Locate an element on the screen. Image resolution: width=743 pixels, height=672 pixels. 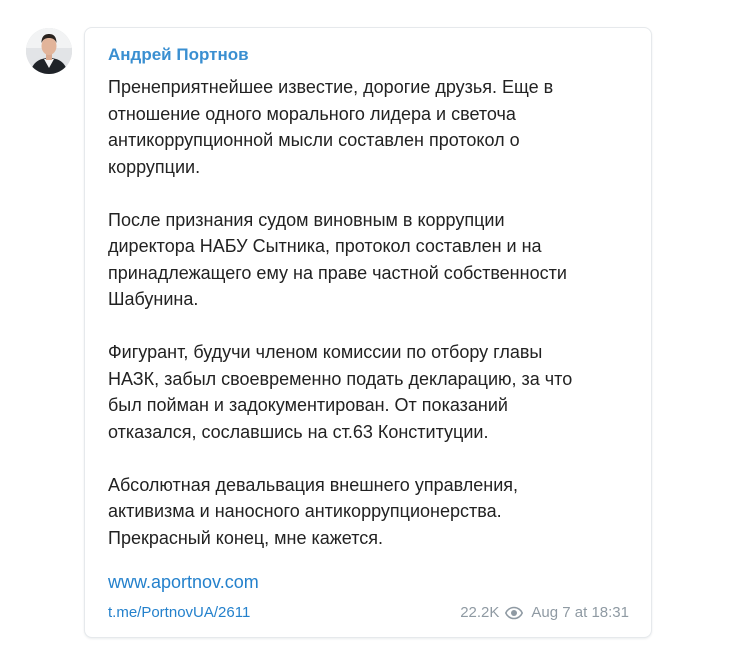
avatar-photo is located at coordinates (49, 51).